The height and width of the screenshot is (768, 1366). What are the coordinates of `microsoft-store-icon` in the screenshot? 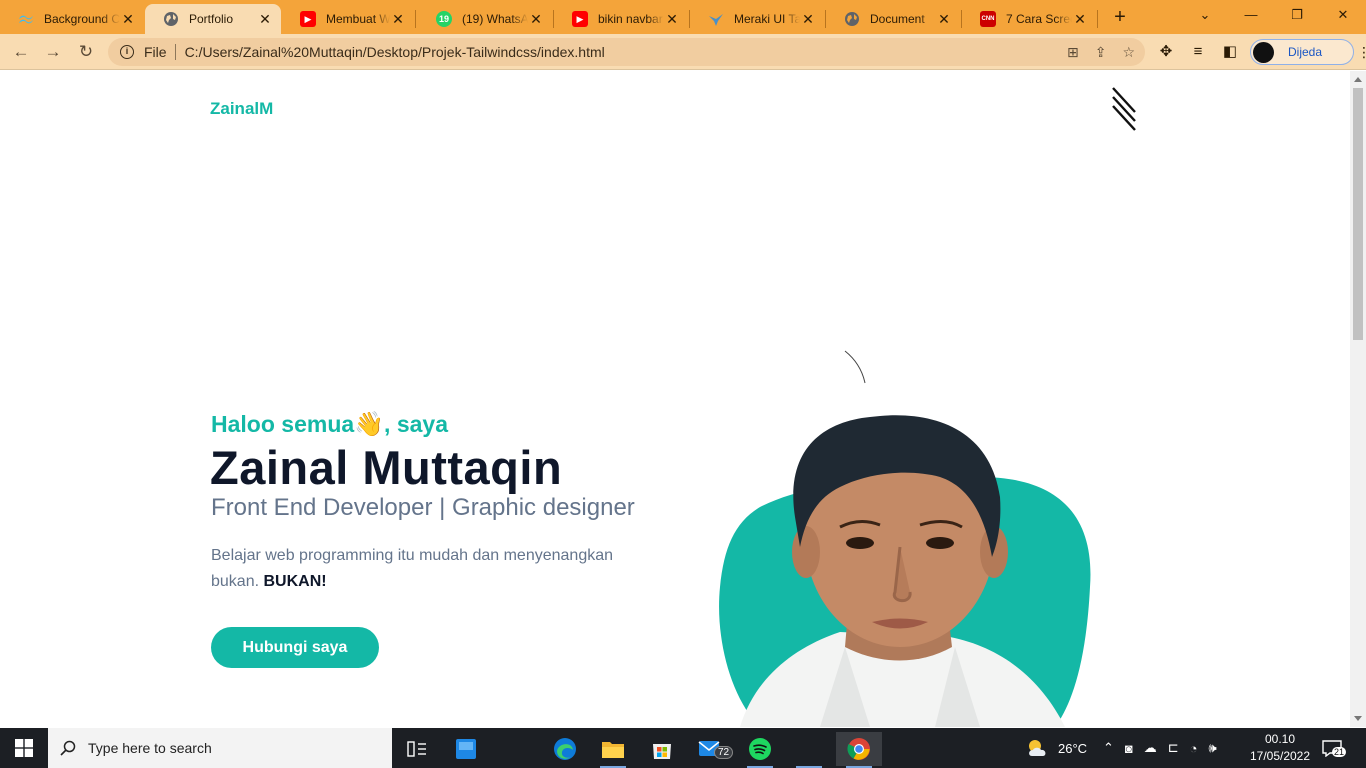 It's located at (662, 749).